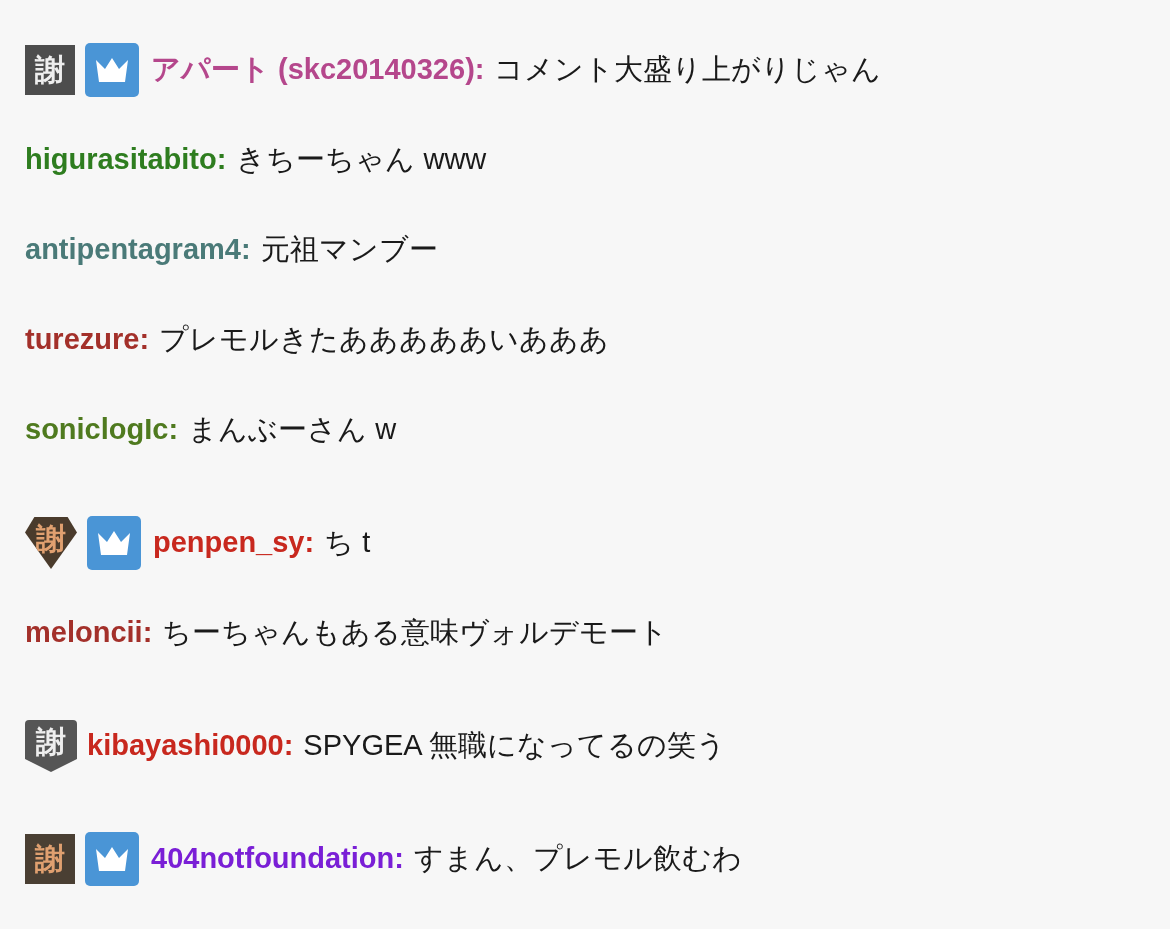  Describe the element at coordinates (577, 859) in the screenshot. I see `message-text: すまん、プレモル飲むわ` at that location.